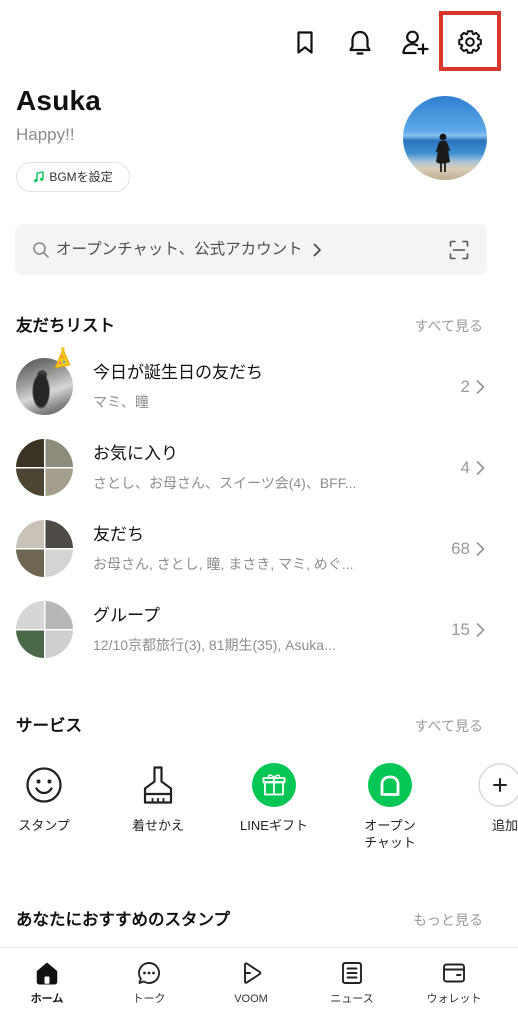 The image size is (518, 1024). I want to click on smiley-icon, so click(44, 785).